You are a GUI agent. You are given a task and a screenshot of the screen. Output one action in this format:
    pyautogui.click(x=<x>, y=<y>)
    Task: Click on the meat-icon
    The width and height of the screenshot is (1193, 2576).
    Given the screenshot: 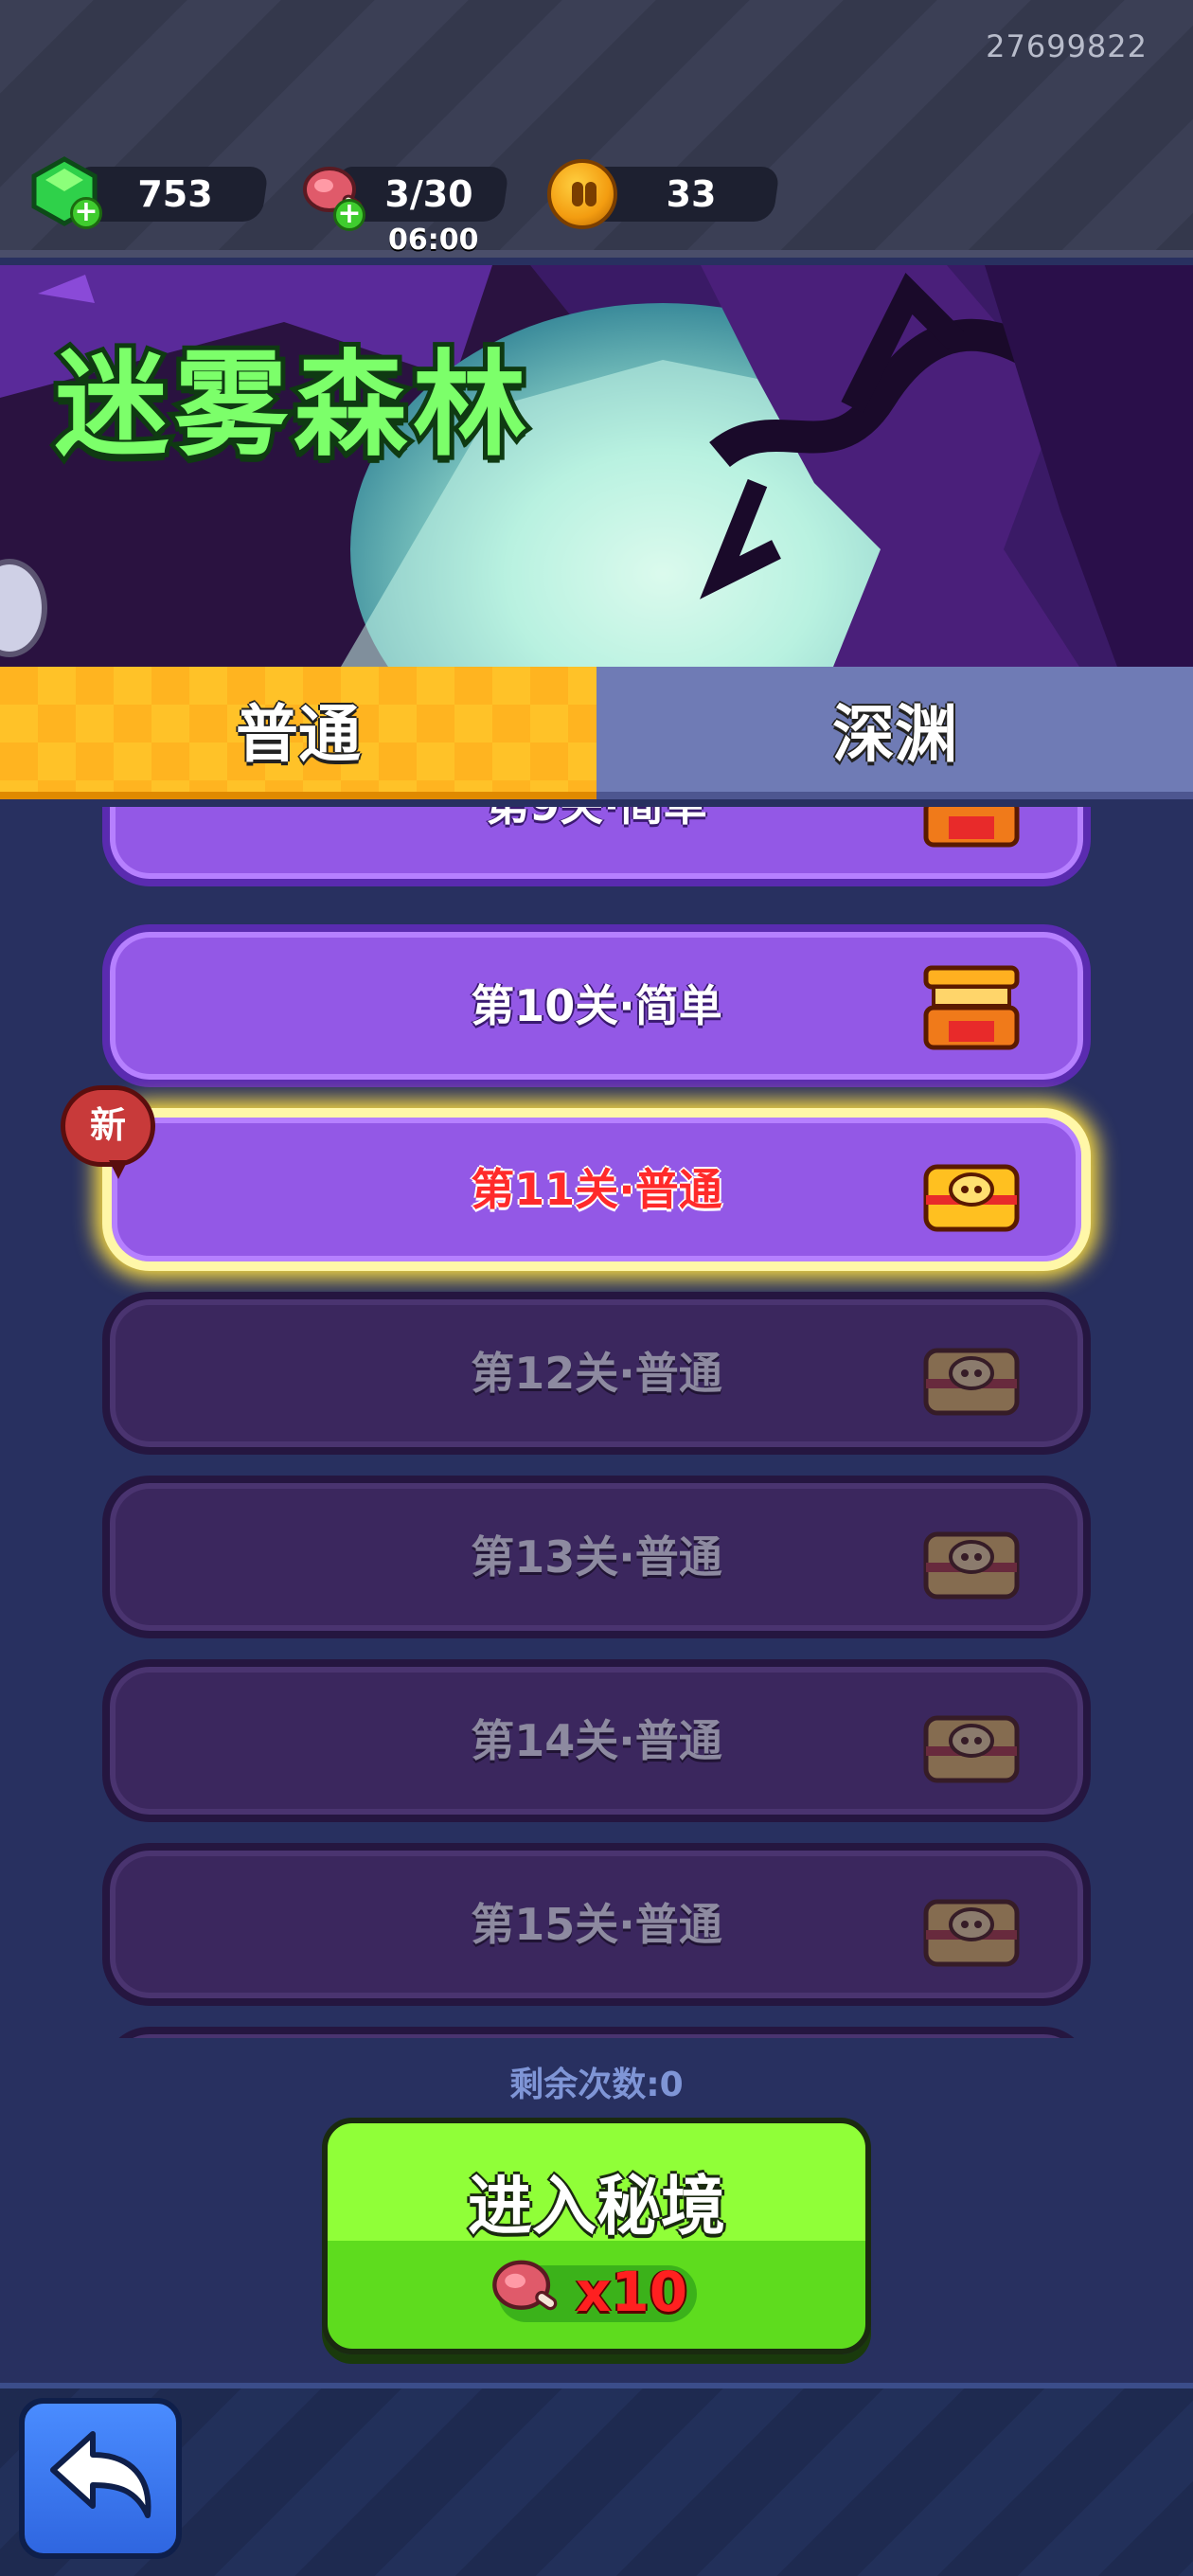 What is the action you would take?
    pyautogui.click(x=525, y=2285)
    